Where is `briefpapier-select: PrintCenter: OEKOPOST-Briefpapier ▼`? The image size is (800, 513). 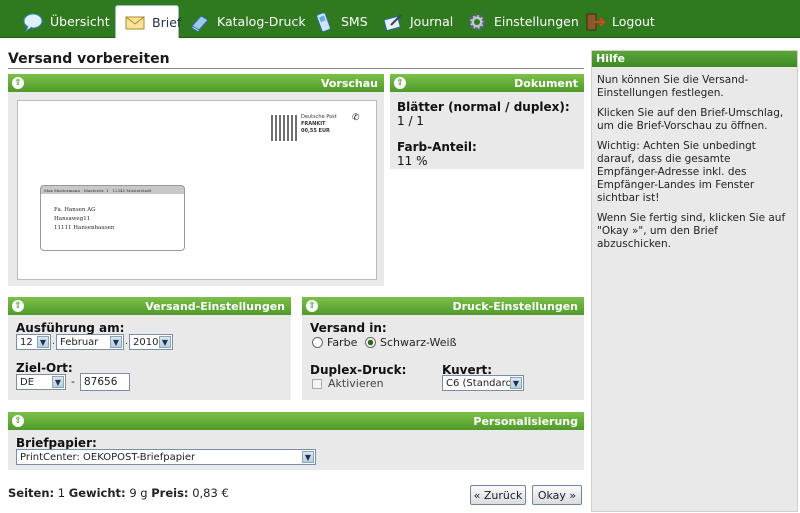 briefpapier-select: PrintCenter: OEKOPOST-Briefpapier ▼ is located at coordinates (166, 457).